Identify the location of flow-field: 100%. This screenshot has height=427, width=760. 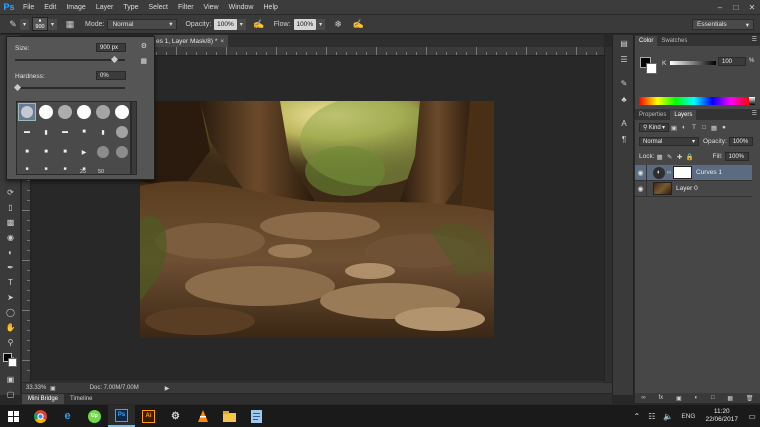
(305, 24).